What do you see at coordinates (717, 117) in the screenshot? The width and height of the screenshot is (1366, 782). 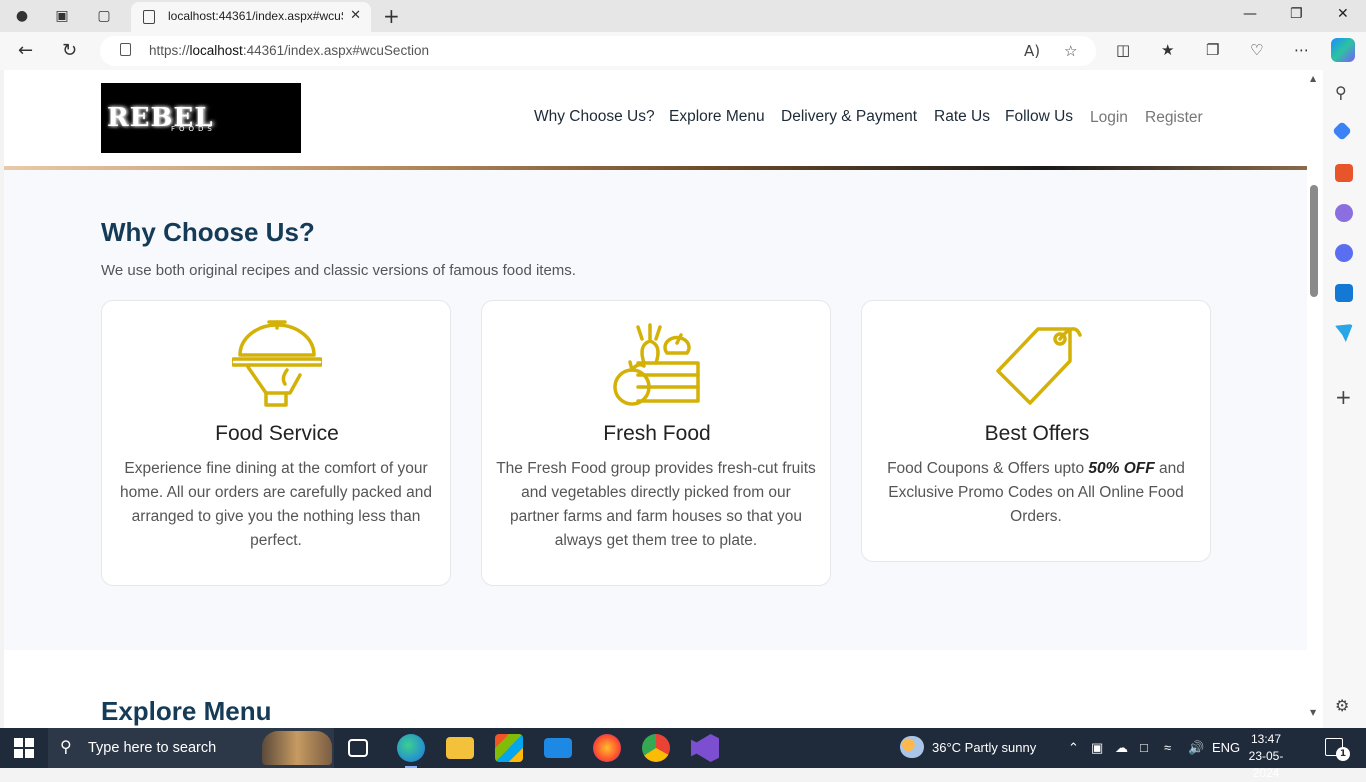 I see `nav-explore-menu: Explore Menu` at bounding box center [717, 117].